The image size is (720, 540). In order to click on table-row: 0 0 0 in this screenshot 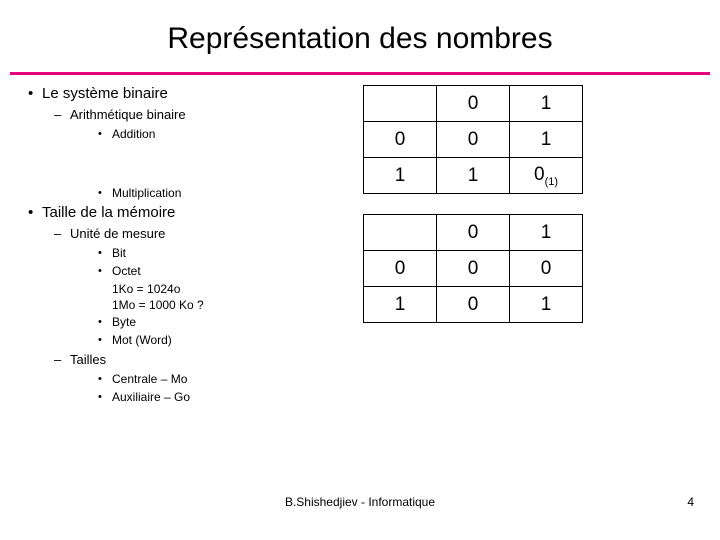, I will do `click(473, 268)`.